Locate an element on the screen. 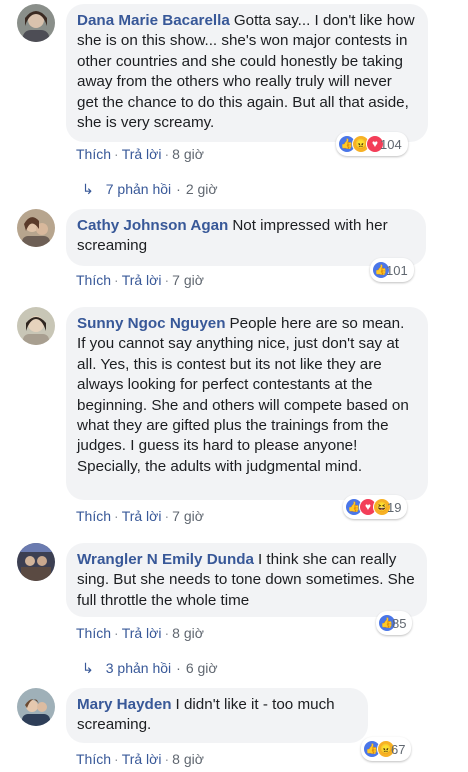 The height and width of the screenshot is (772, 468). replies-time: 2 giờ is located at coordinates (201, 189).